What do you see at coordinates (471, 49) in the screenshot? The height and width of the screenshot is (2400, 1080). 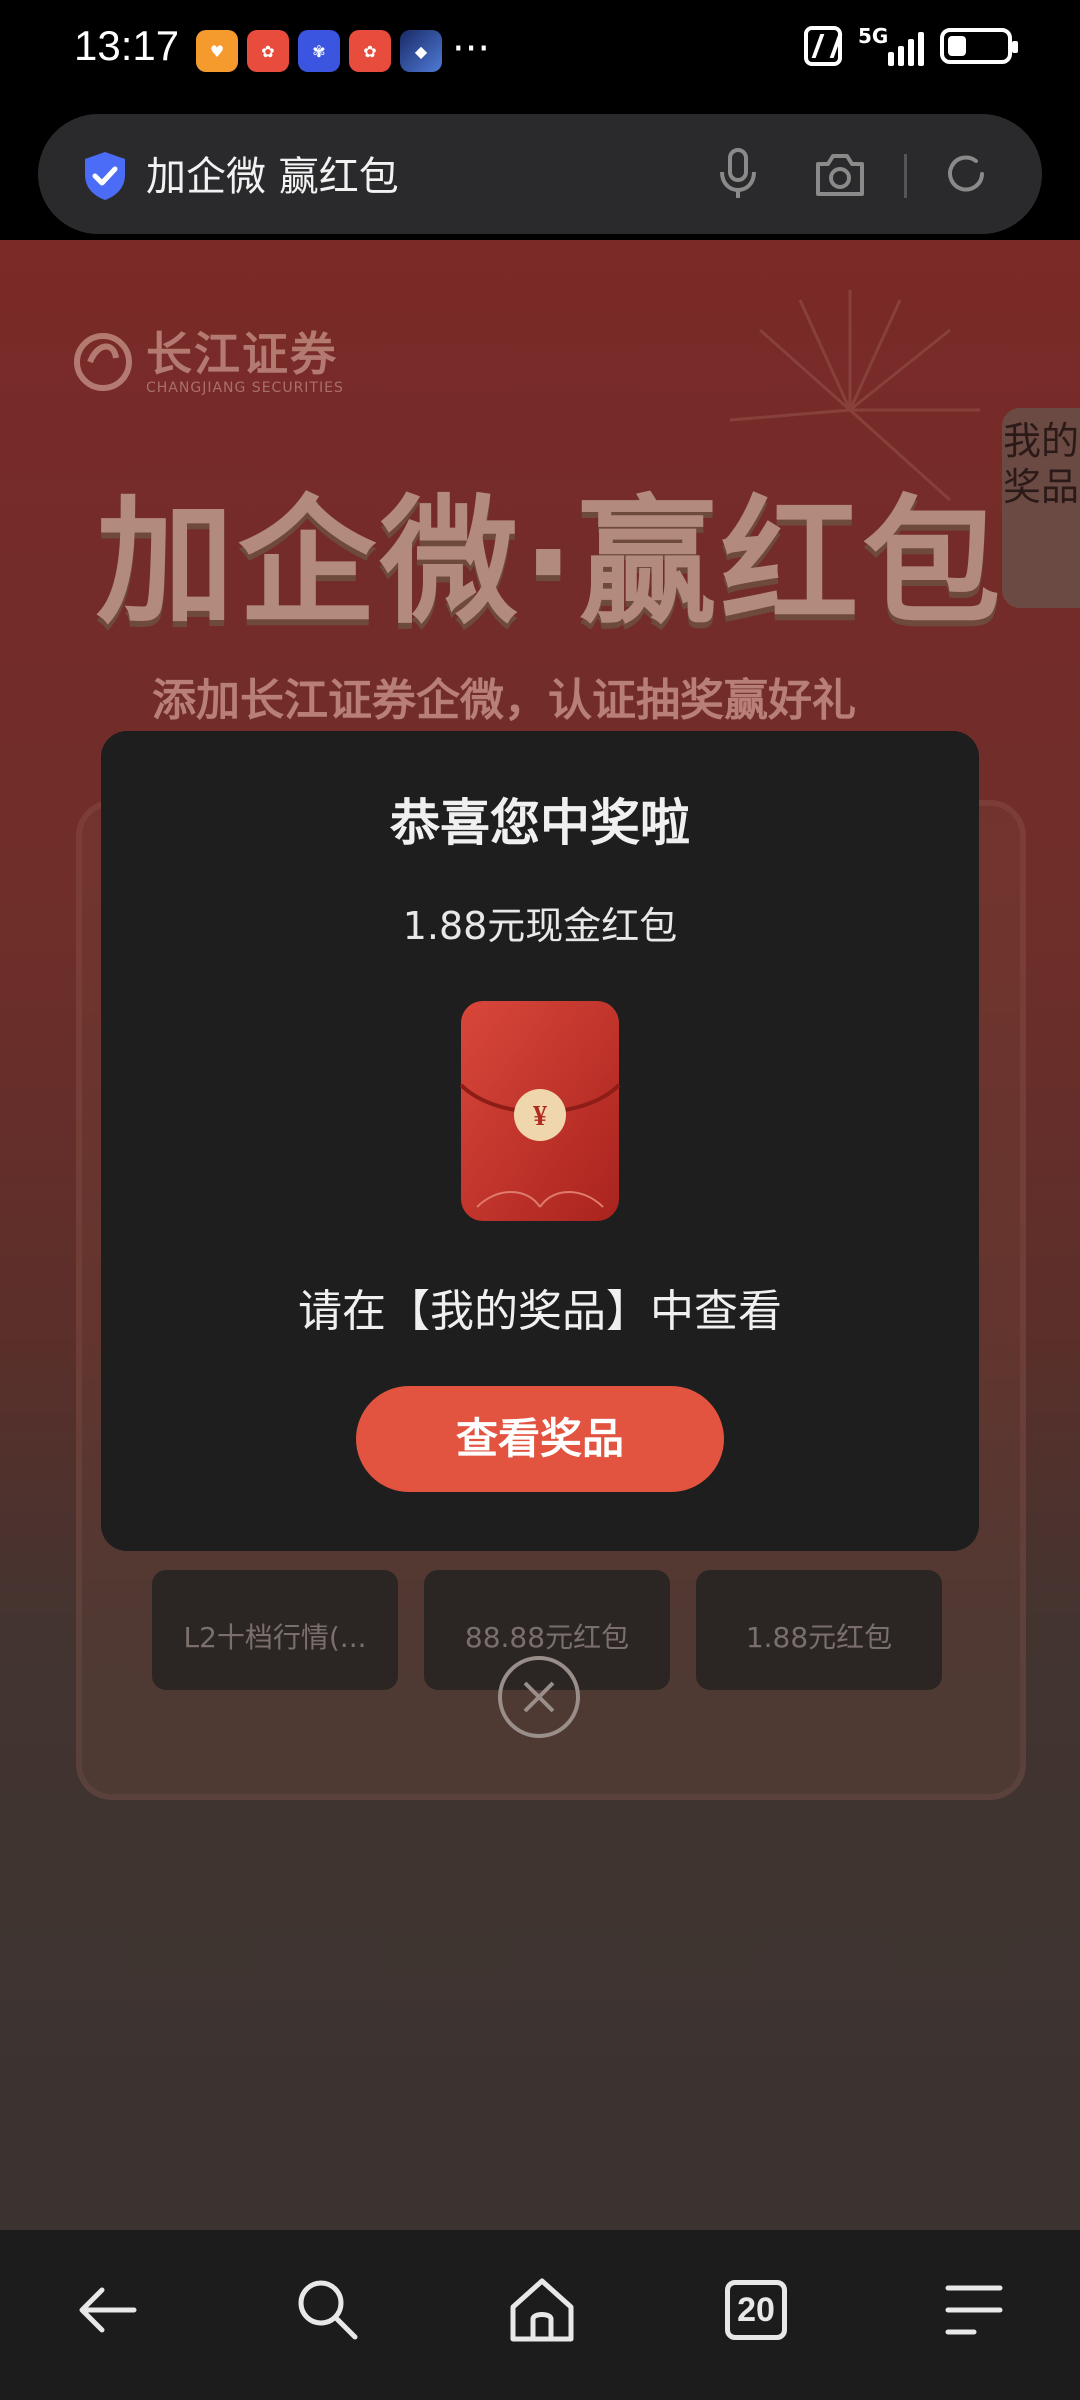 I see `more-notifications-icon: ···` at bounding box center [471, 49].